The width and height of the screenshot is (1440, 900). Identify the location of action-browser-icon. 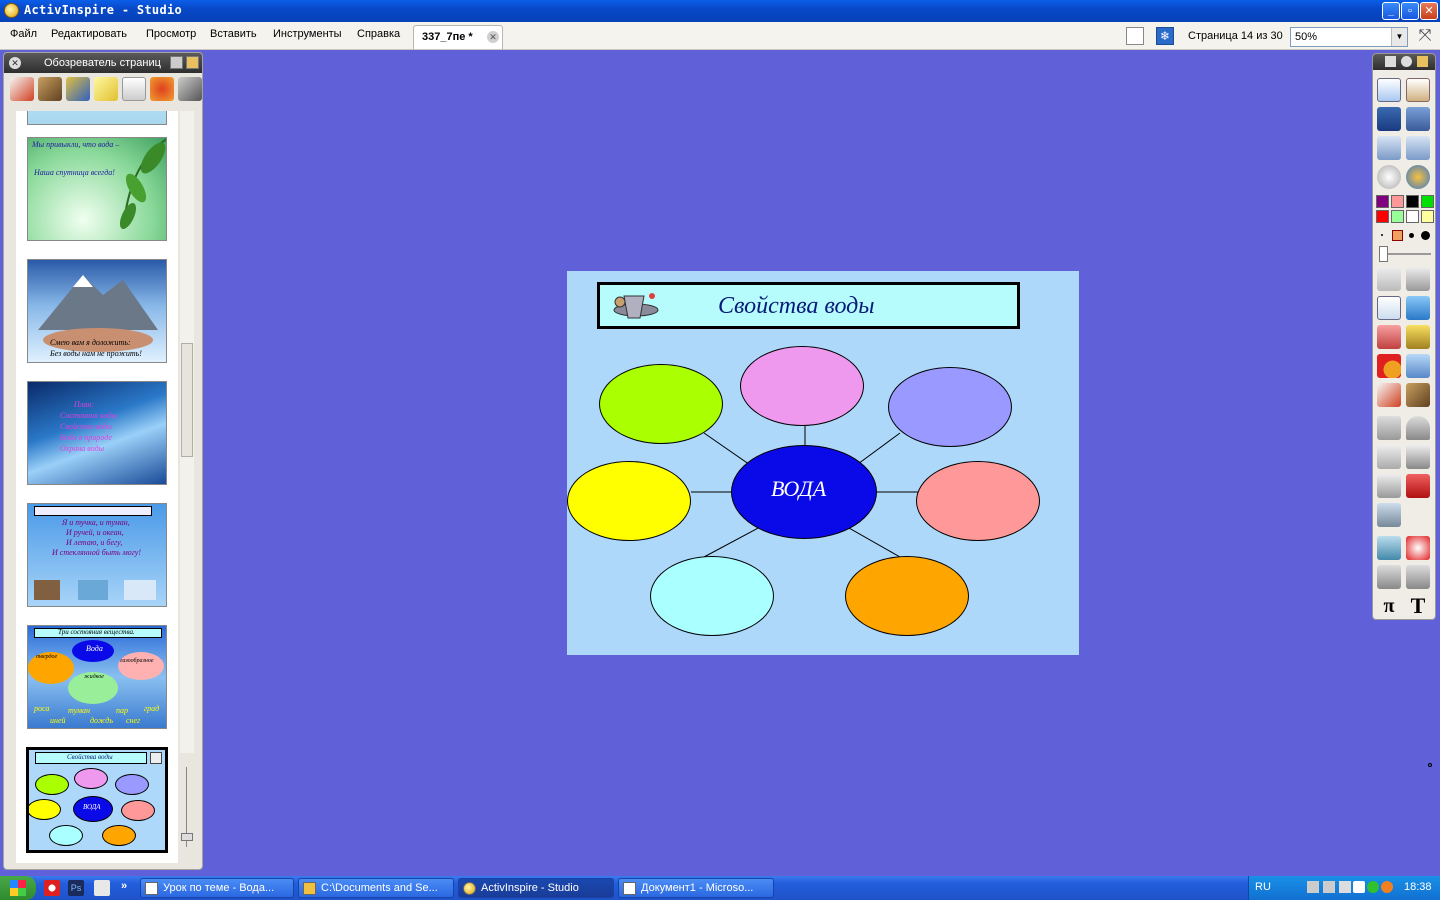
(162, 89).